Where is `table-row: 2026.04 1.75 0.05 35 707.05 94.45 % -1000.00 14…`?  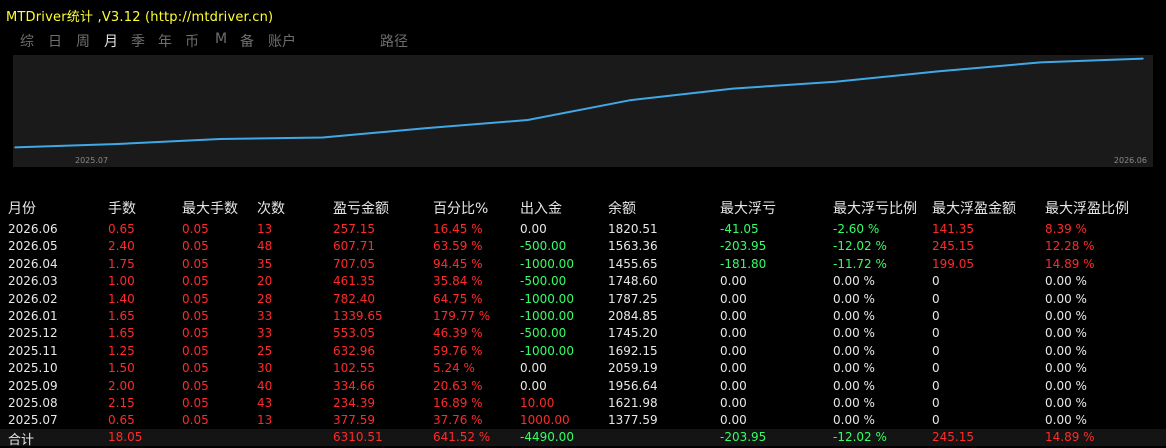
table-row: 2026.04 1.75 0.05 35 707.05 94.45 % -1000.00 14… is located at coordinates (583, 263).